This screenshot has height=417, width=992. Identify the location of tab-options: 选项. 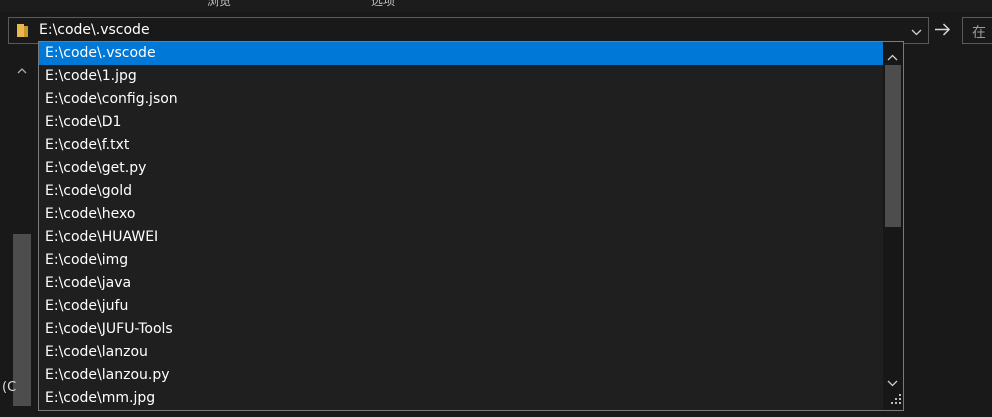
(383, 4).